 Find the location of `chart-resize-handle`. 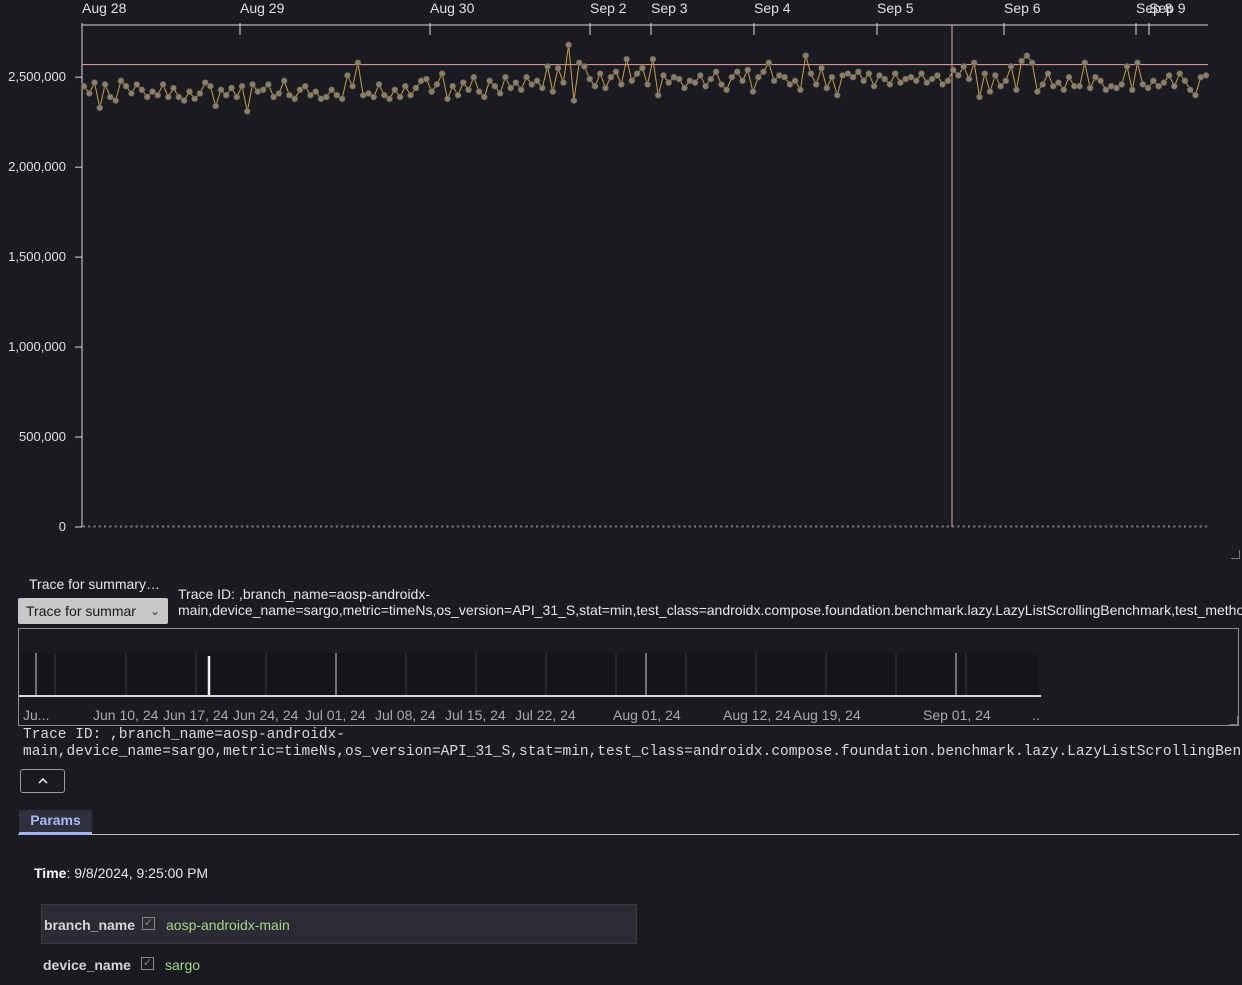

chart-resize-handle is located at coordinates (1235, 554).